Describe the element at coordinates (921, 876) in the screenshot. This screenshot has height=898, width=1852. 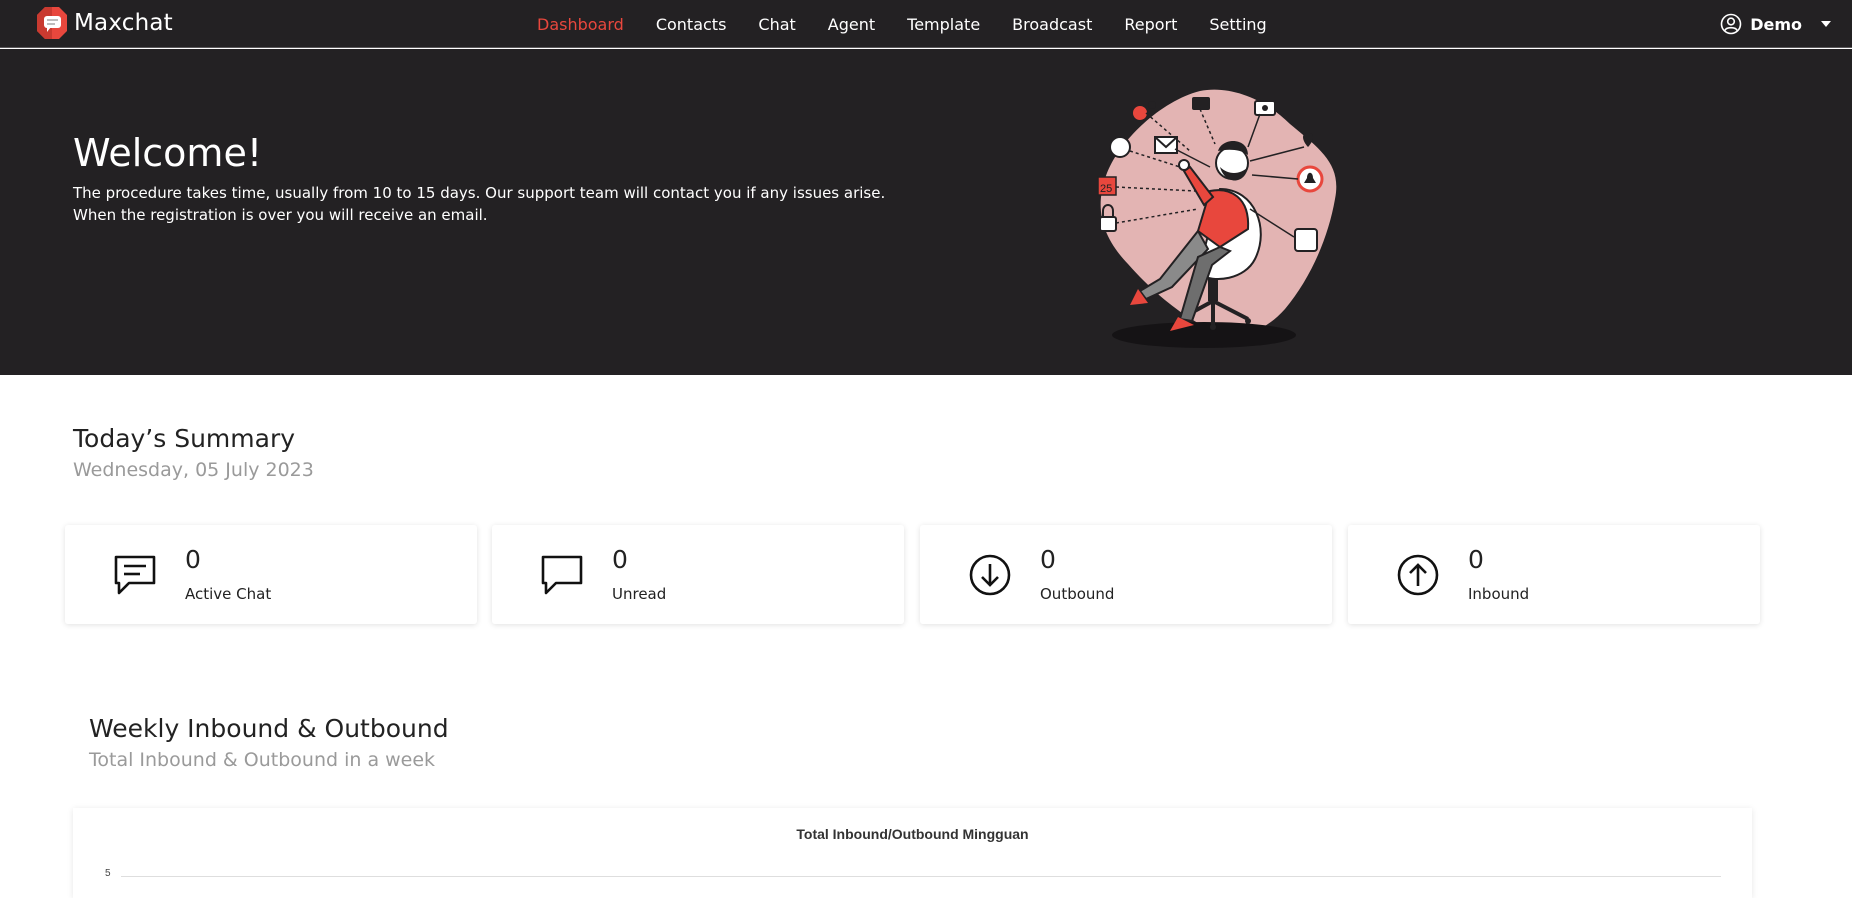
I see `chart-gridline` at that location.